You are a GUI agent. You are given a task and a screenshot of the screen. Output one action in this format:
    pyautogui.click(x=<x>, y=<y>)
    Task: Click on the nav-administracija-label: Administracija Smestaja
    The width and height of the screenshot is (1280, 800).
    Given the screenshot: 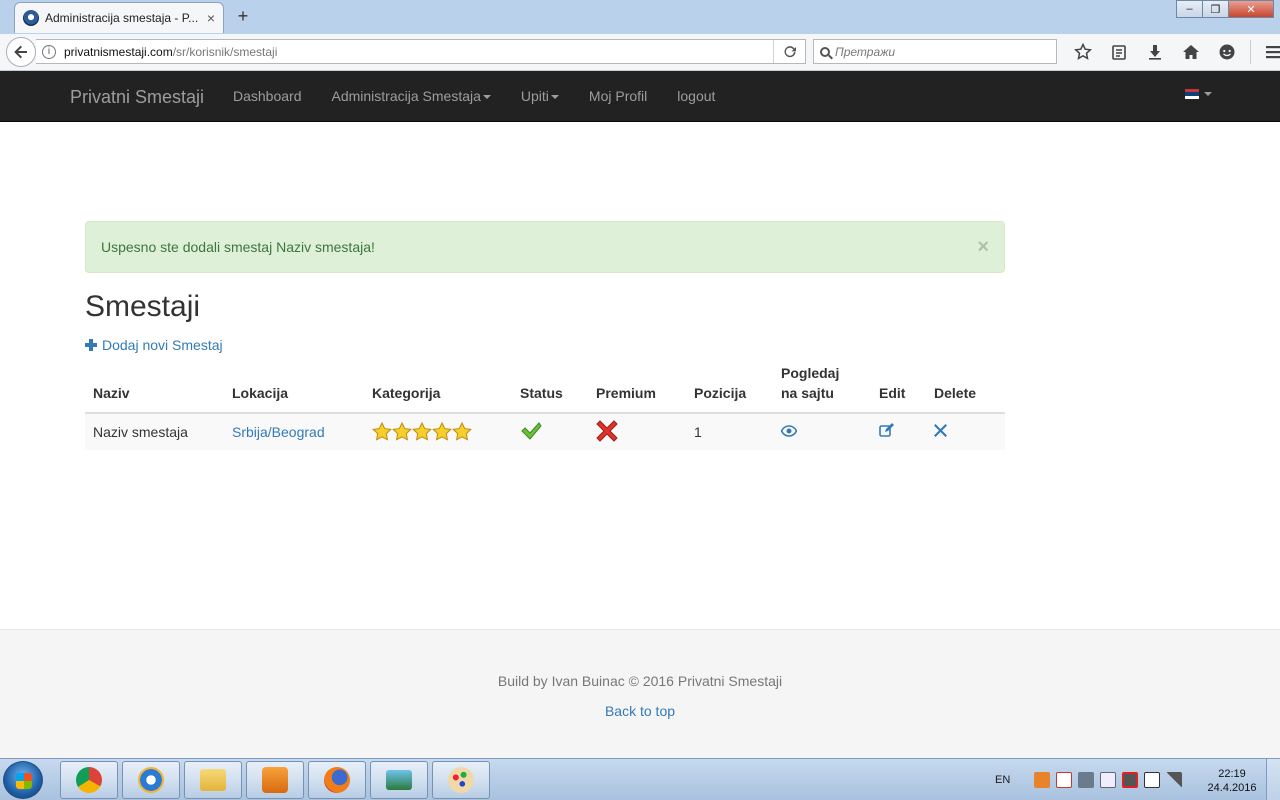 What is the action you would take?
    pyautogui.click(x=406, y=96)
    